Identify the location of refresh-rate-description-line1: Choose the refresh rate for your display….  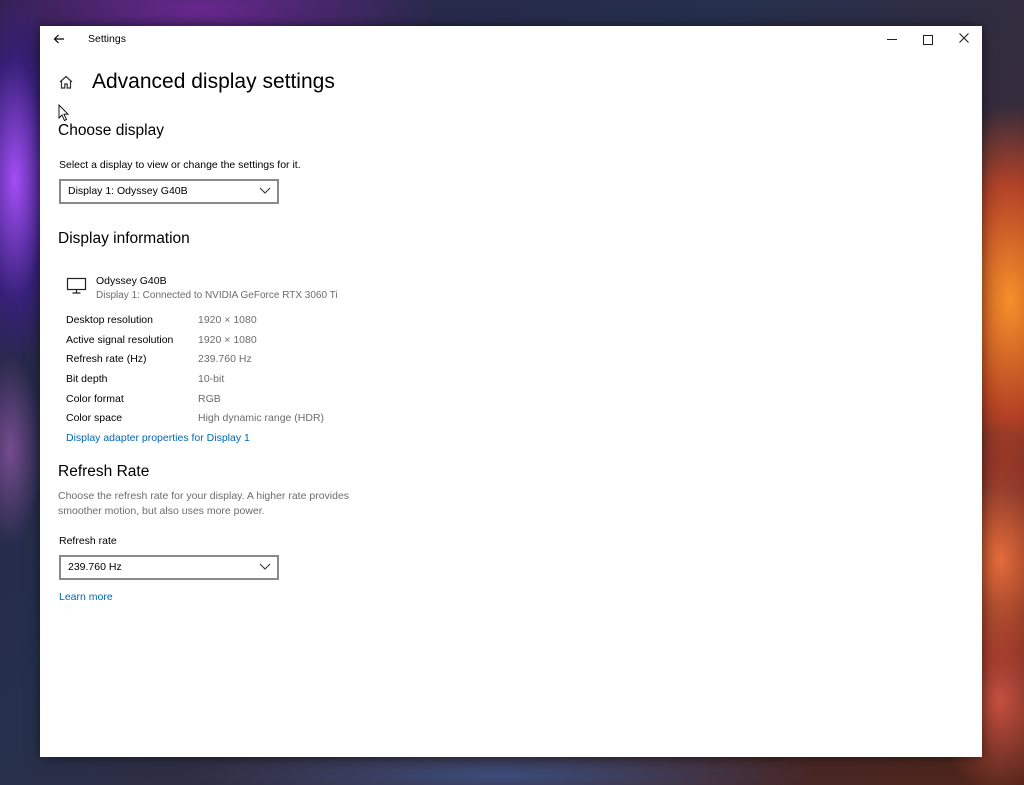
(204, 496).